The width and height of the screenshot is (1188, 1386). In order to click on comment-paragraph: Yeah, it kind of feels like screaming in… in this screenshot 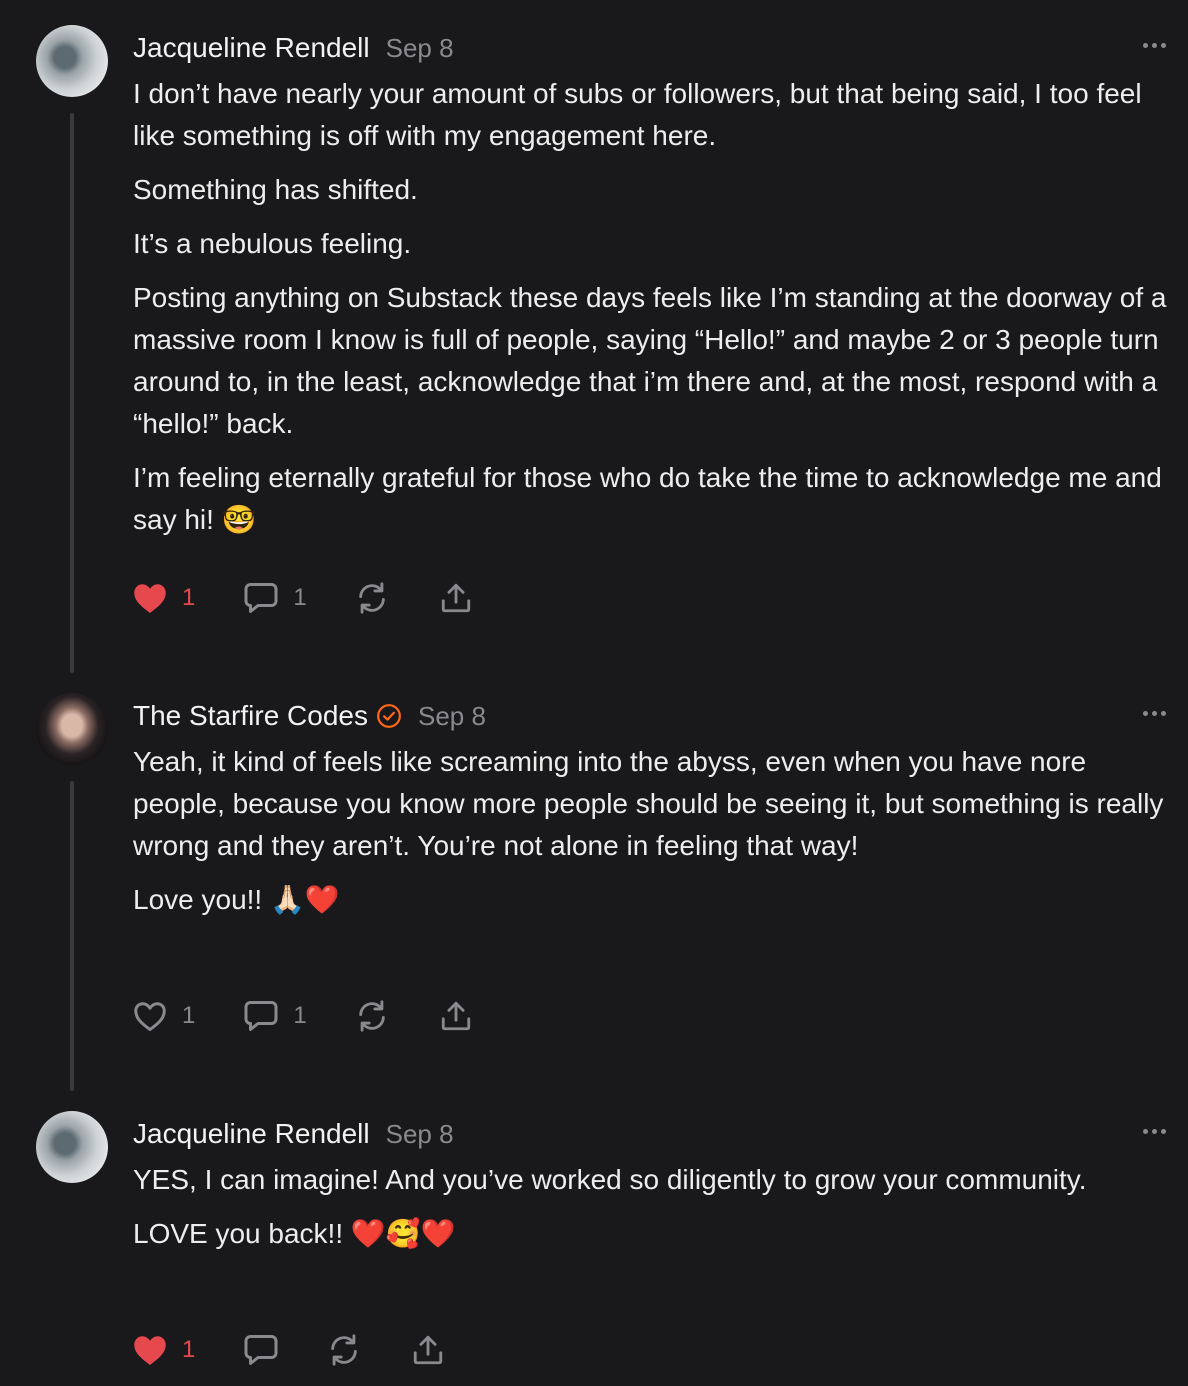, I will do `click(648, 803)`.